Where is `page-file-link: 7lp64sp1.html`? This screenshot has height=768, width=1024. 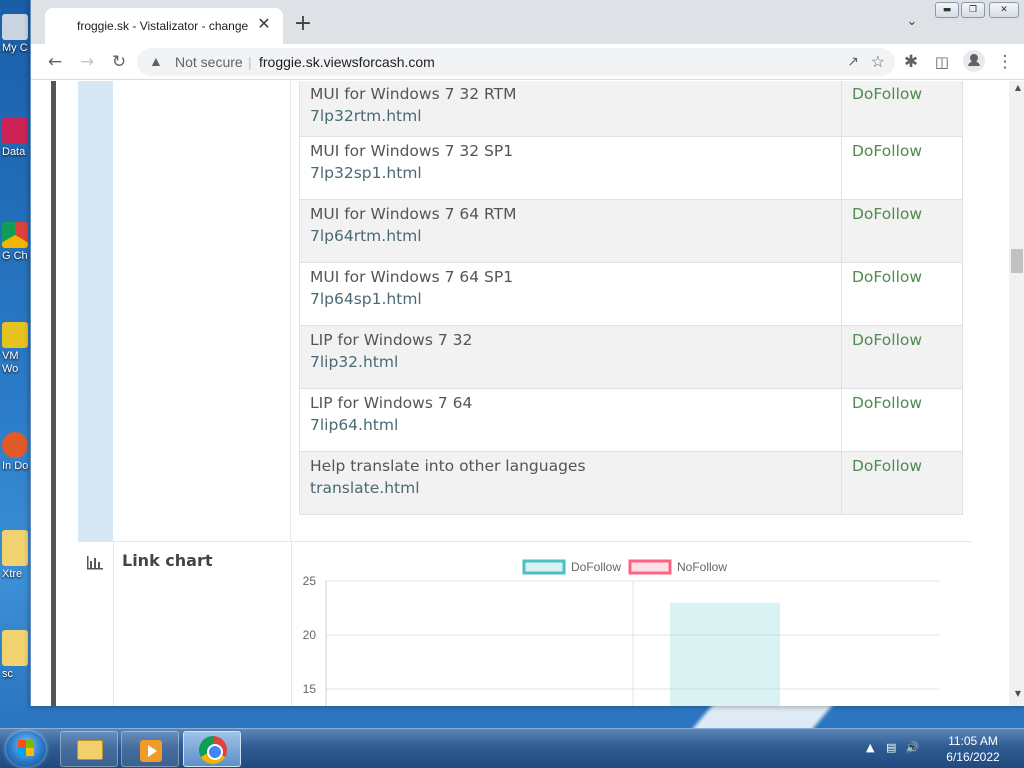 page-file-link: 7lp64sp1.html is located at coordinates (570, 299).